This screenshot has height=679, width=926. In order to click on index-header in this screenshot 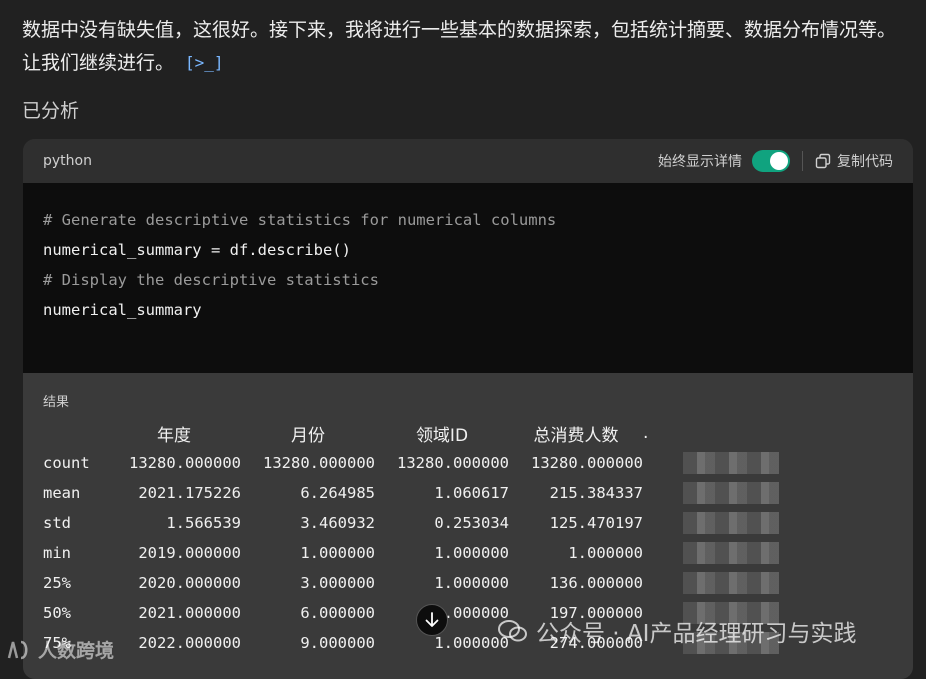, I will do `click(75, 433)`.